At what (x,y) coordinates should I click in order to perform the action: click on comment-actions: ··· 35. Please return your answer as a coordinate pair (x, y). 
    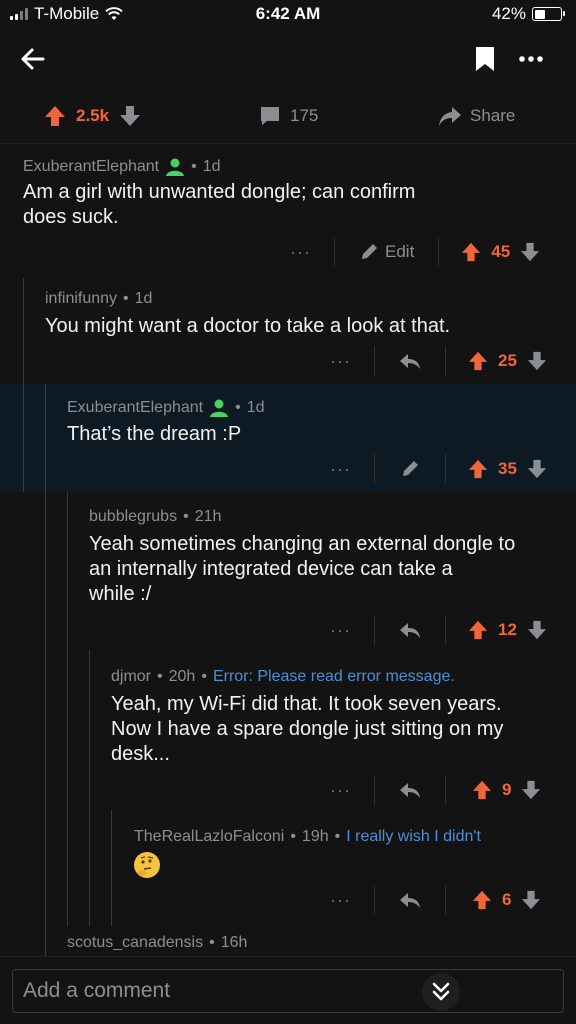
    Looking at the image, I should click on (438, 469).